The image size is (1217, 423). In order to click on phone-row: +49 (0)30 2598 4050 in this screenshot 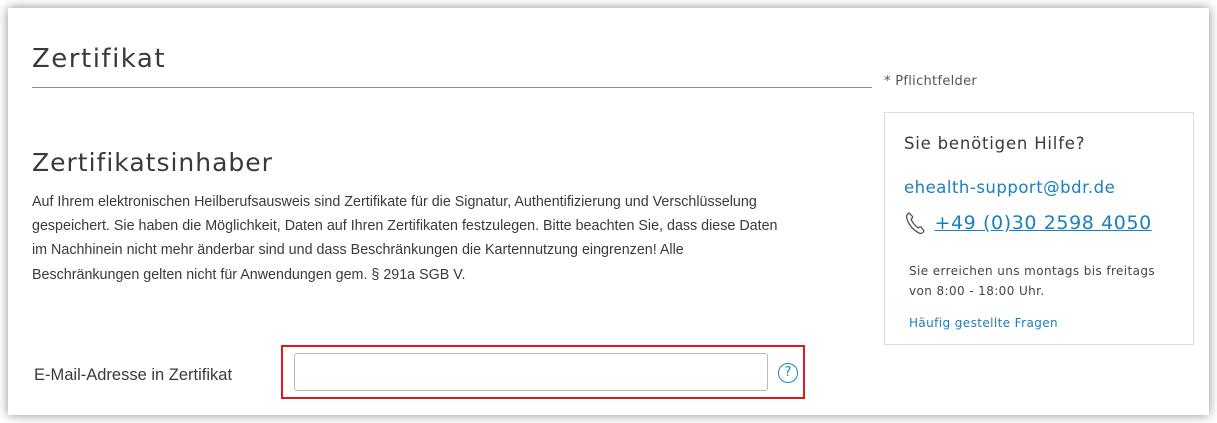, I will do `click(1028, 226)`.